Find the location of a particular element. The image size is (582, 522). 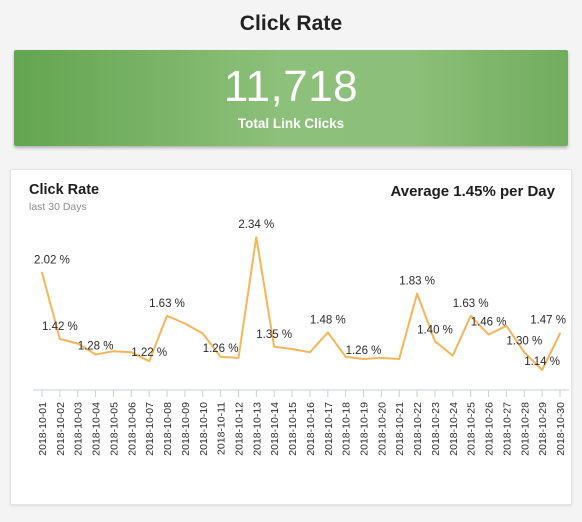

chart-title: Click Rate is located at coordinates (64, 190).